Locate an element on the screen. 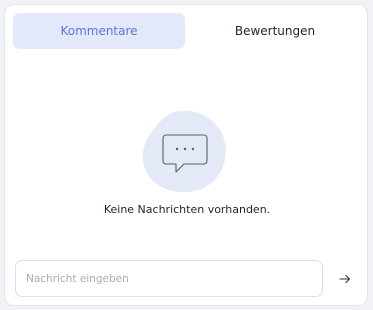 This screenshot has height=310, width=373. empty-state-message: Keine Nachrichten vorhanden. is located at coordinates (187, 209).